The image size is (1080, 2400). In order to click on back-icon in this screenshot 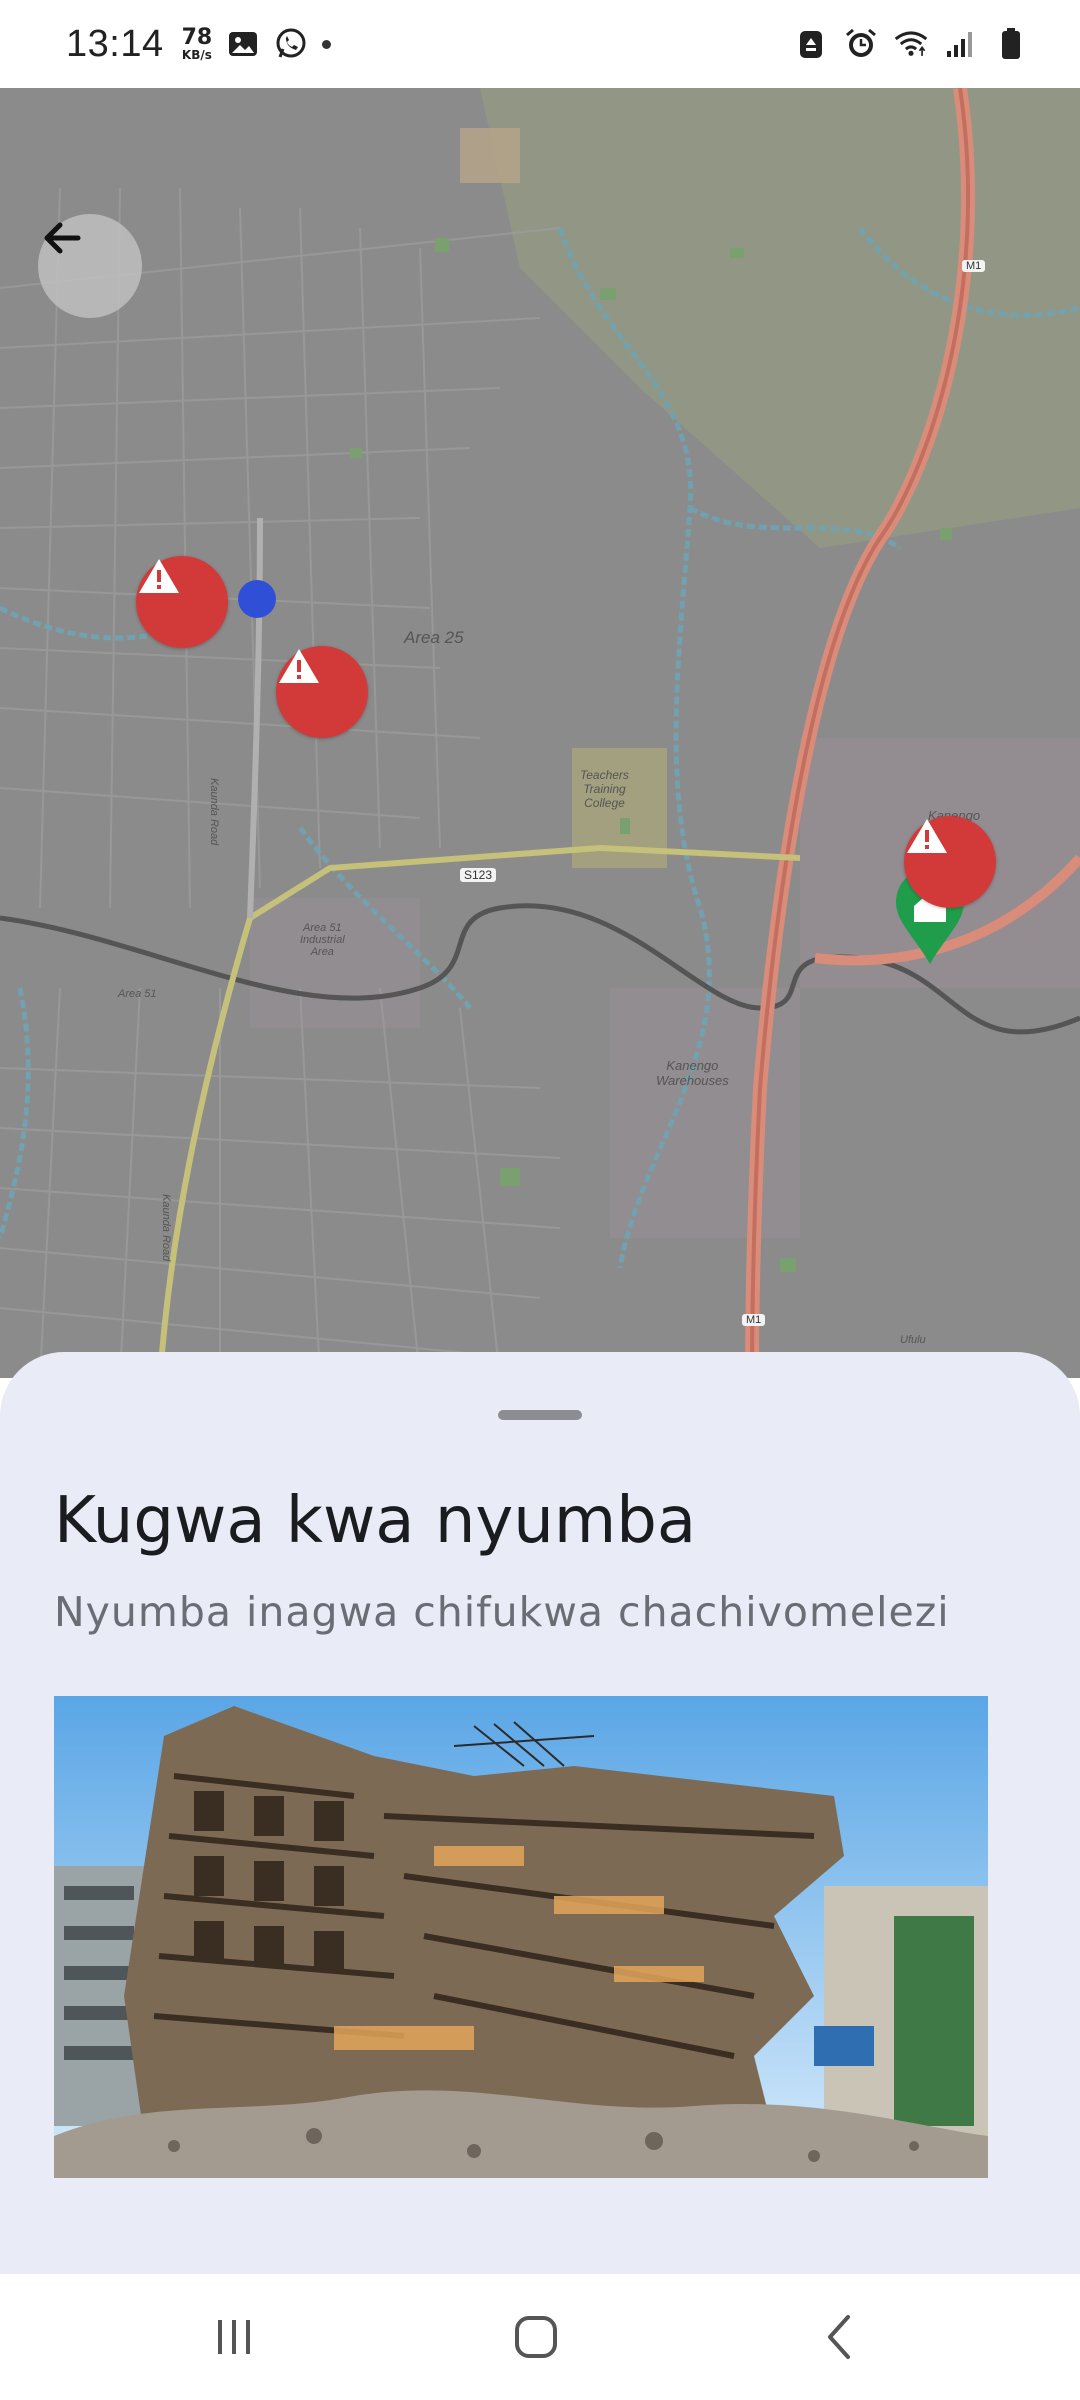, I will do `click(839, 2337)`.